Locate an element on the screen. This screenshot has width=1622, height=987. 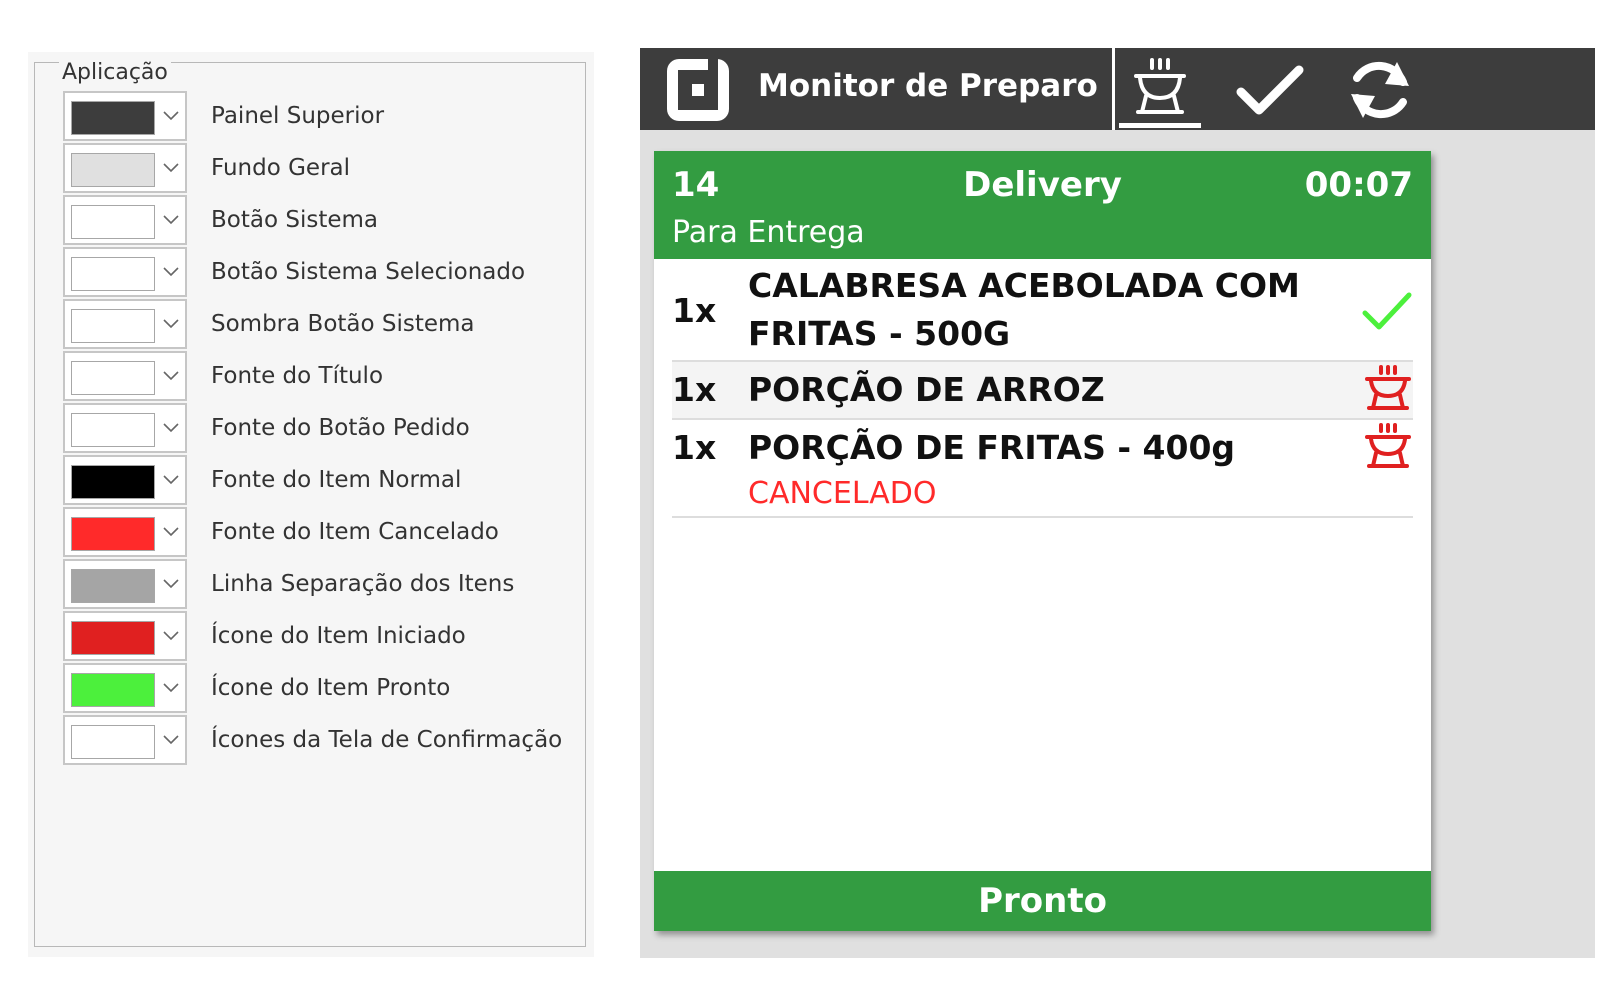
color-setting-label: Fundo Geral is located at coordinates (281, 168).